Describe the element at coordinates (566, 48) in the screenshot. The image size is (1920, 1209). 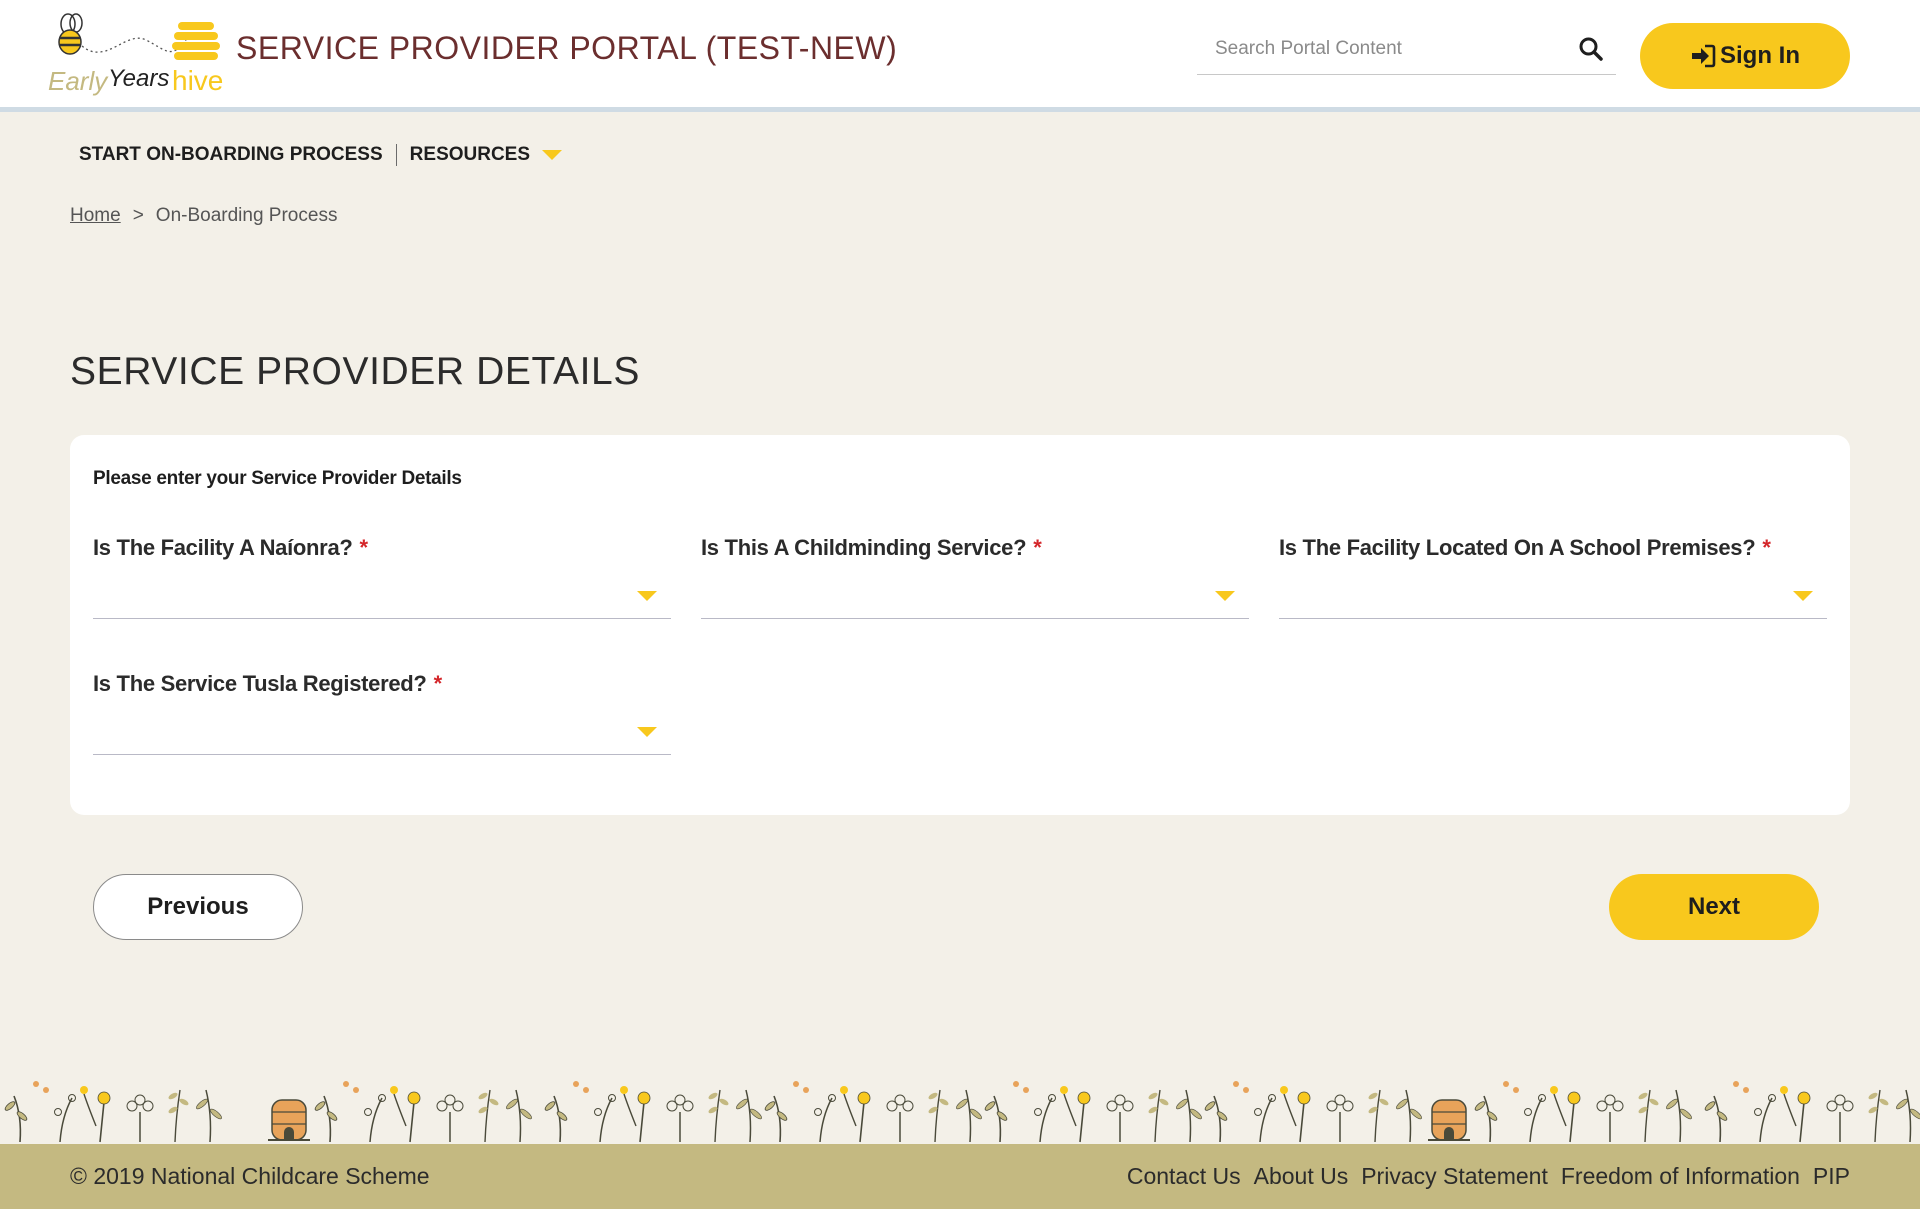
I see `portal-title: SERVICE PROVIDER PORTAL (TEST-NEW)` at that location.